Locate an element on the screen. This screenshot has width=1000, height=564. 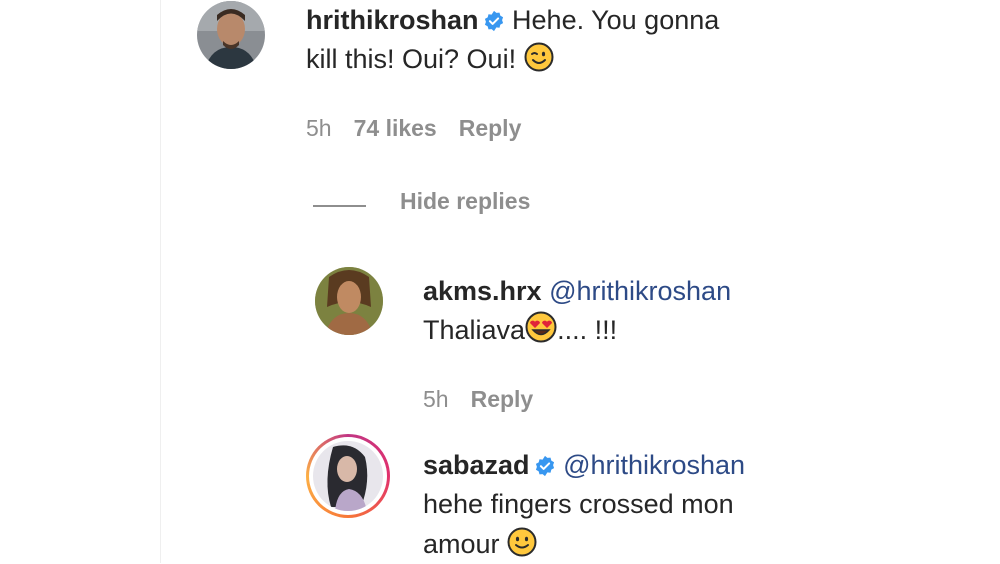
comment-meta: 5h 74 likes Reply is located at coordinates (413, 128).